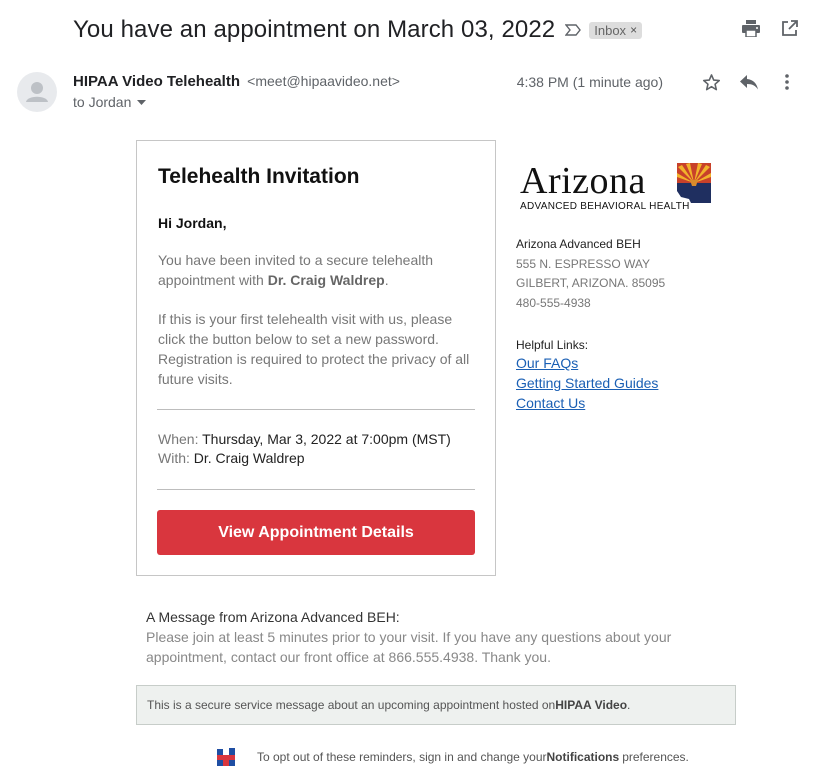 This screenshot has height=783, width=817. I want to click on view-appointment-button: View Appointment Details, so click(316, 532).